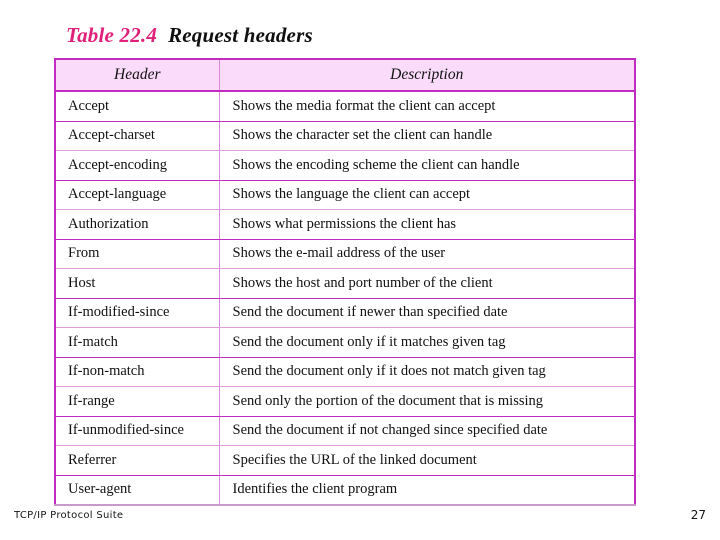 The height and width of the screenshot is (540, 720). I want to click on table-caption-label: Request headers, so click(240, 35).